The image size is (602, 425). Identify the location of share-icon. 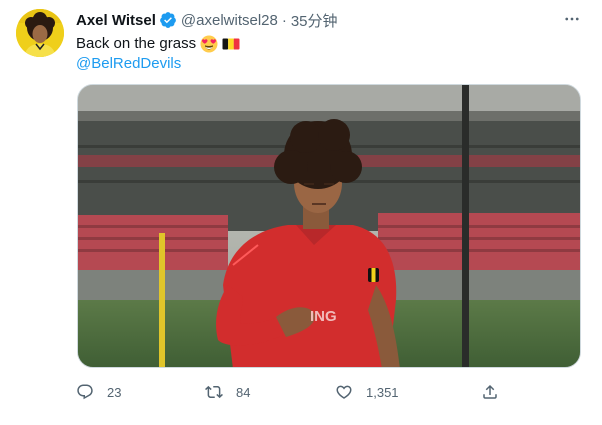
(490, 391).